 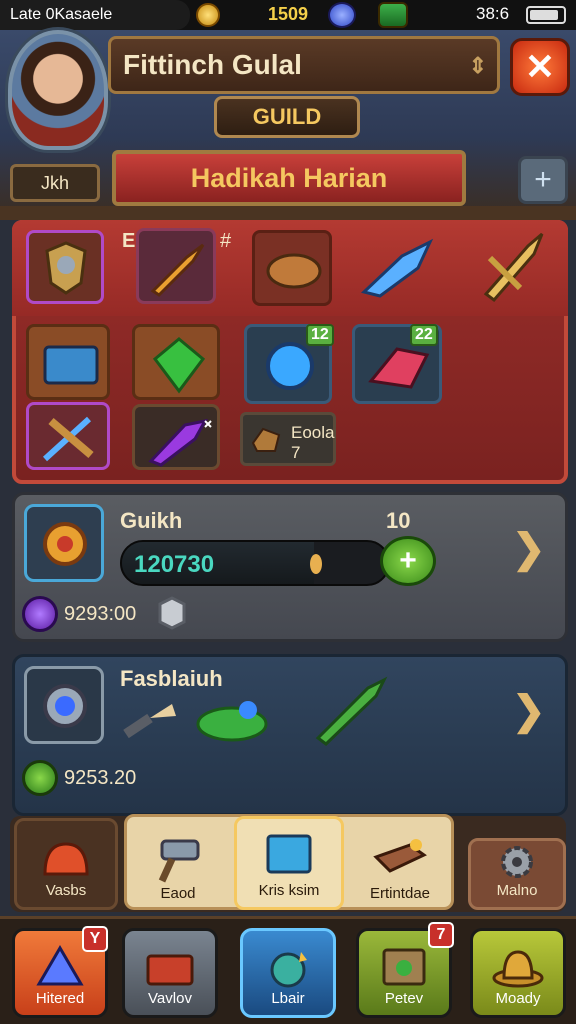 What do you see at coordinates (170, 998) in the screenshot?
I see `nav-label: Vavlov` at bounding box center [170, 998].